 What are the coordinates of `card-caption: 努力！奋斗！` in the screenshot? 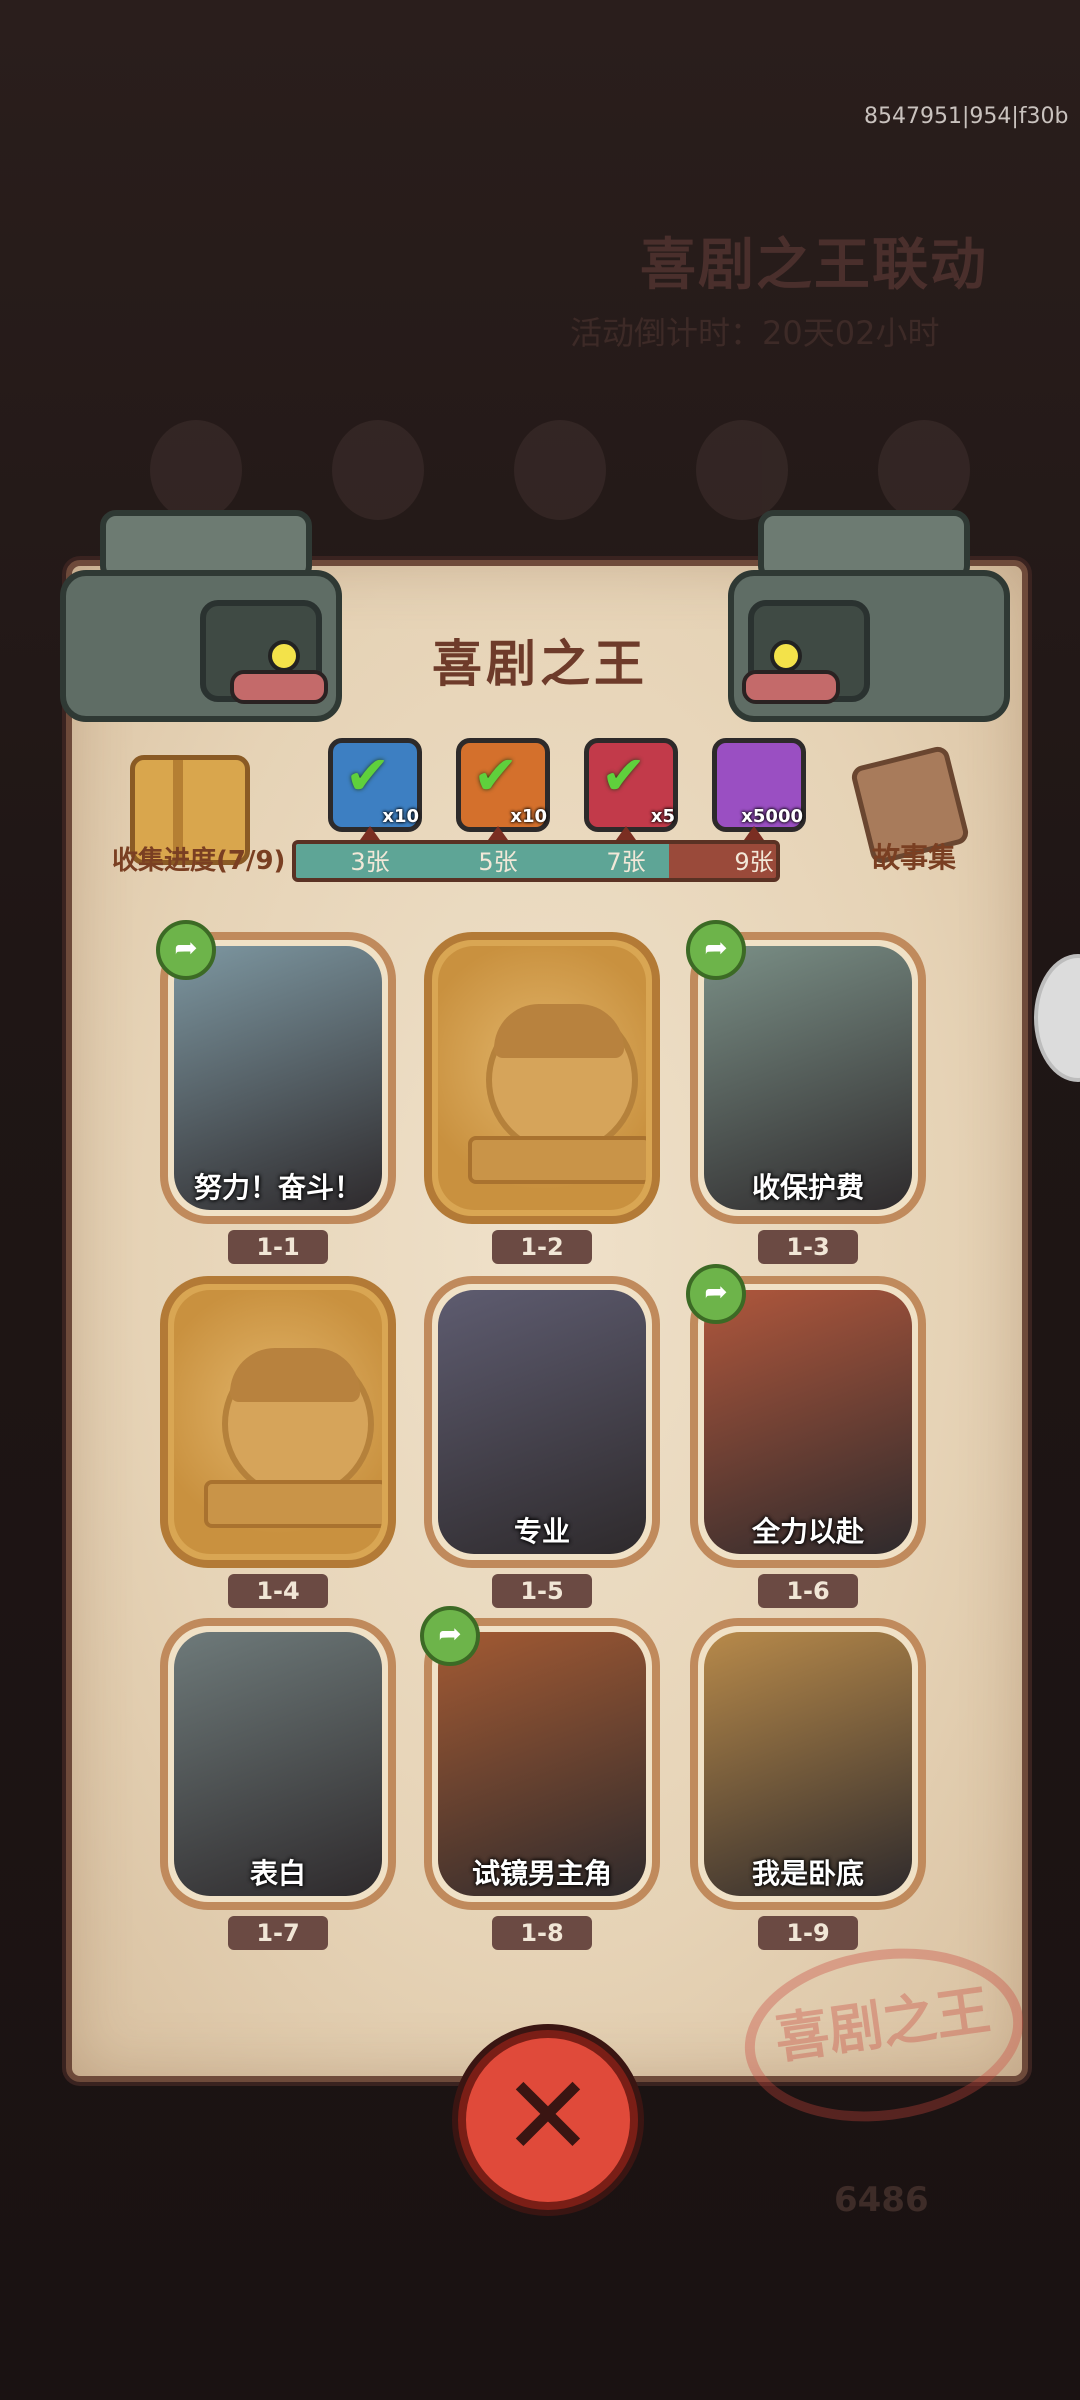 It's located at (277, 1187).